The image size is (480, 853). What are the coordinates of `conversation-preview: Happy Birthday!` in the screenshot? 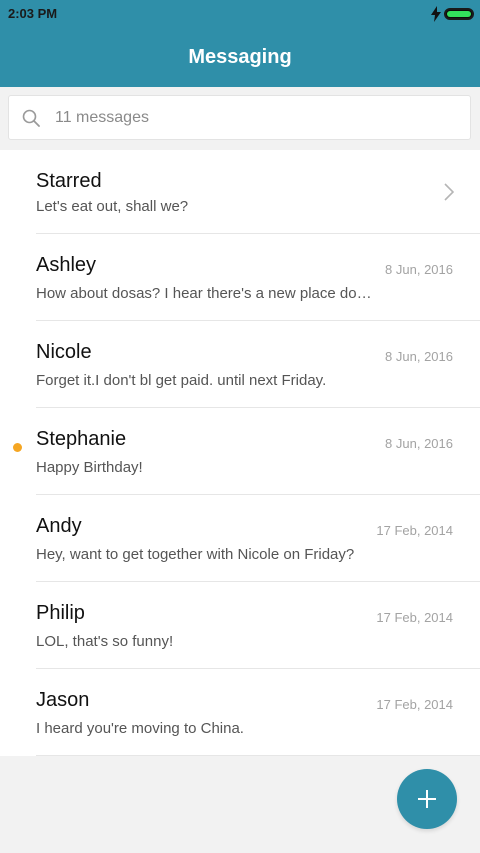 It's located at (89, 467).